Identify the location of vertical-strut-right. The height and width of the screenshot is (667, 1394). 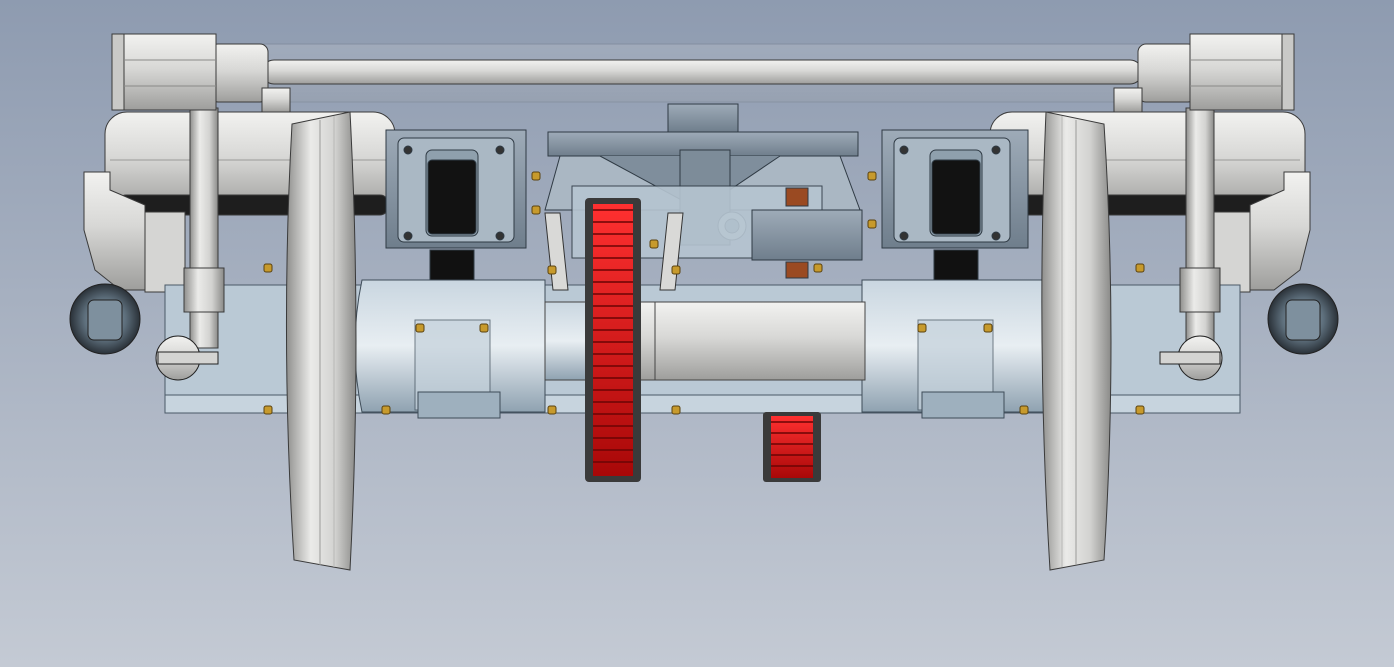
(1200, 228).